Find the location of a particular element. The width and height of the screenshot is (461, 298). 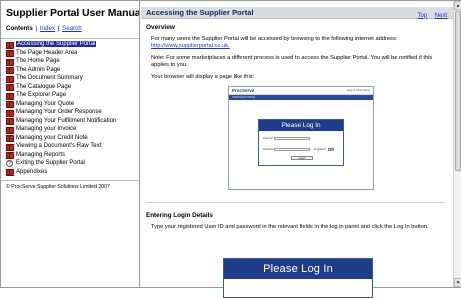

toc-item-appendixes: Appendixes is located at coordinates (72, 172).